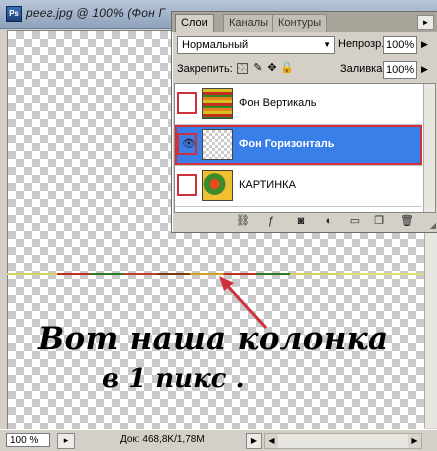 The width and height of the screenshot is (437, 451). What do you see at coordinates (301, 221) in the screenshot?
I see `layer-mask-icon: ◙` at bounding box center [301, 221].